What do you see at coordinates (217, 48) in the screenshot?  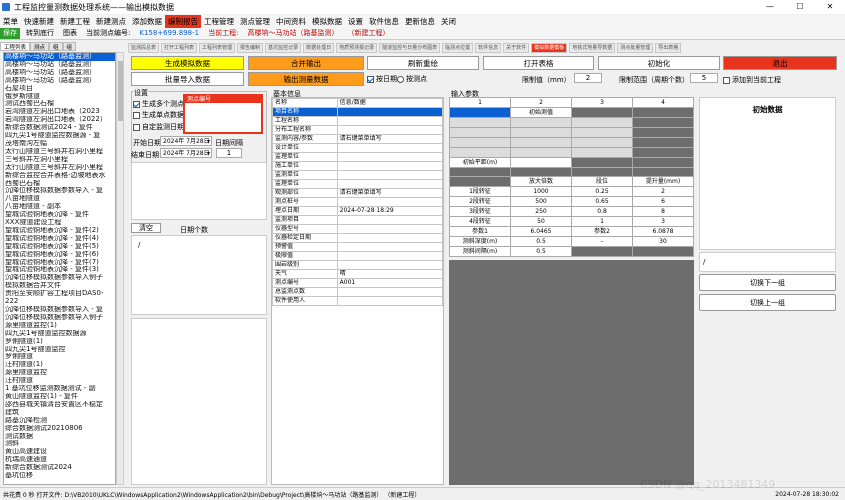 I see `module-tab: 工程列表管理` at bounding box center [217, 48].